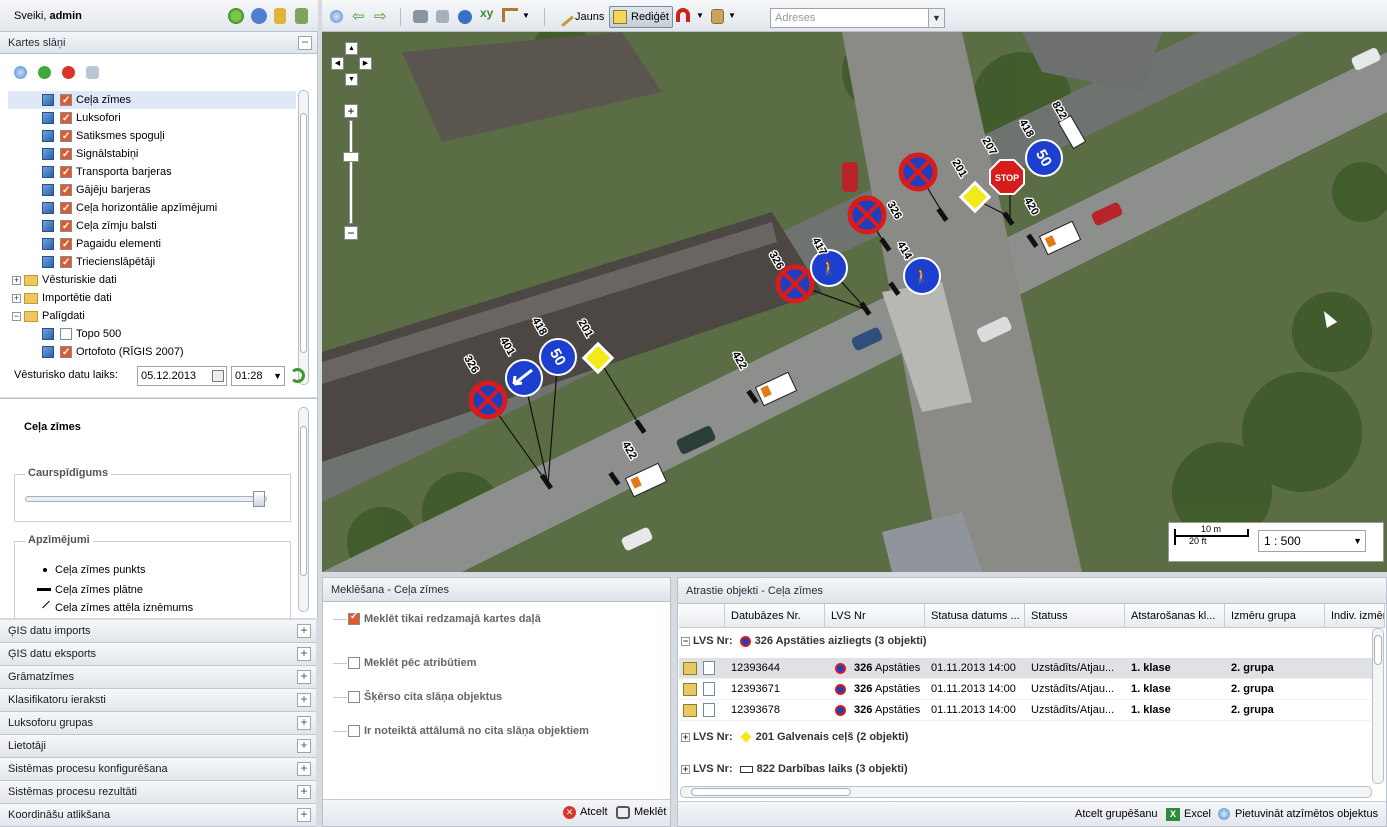  Describe the element at coordinates (302, 16) in the screenshot. I see `logout-icon` at that location.